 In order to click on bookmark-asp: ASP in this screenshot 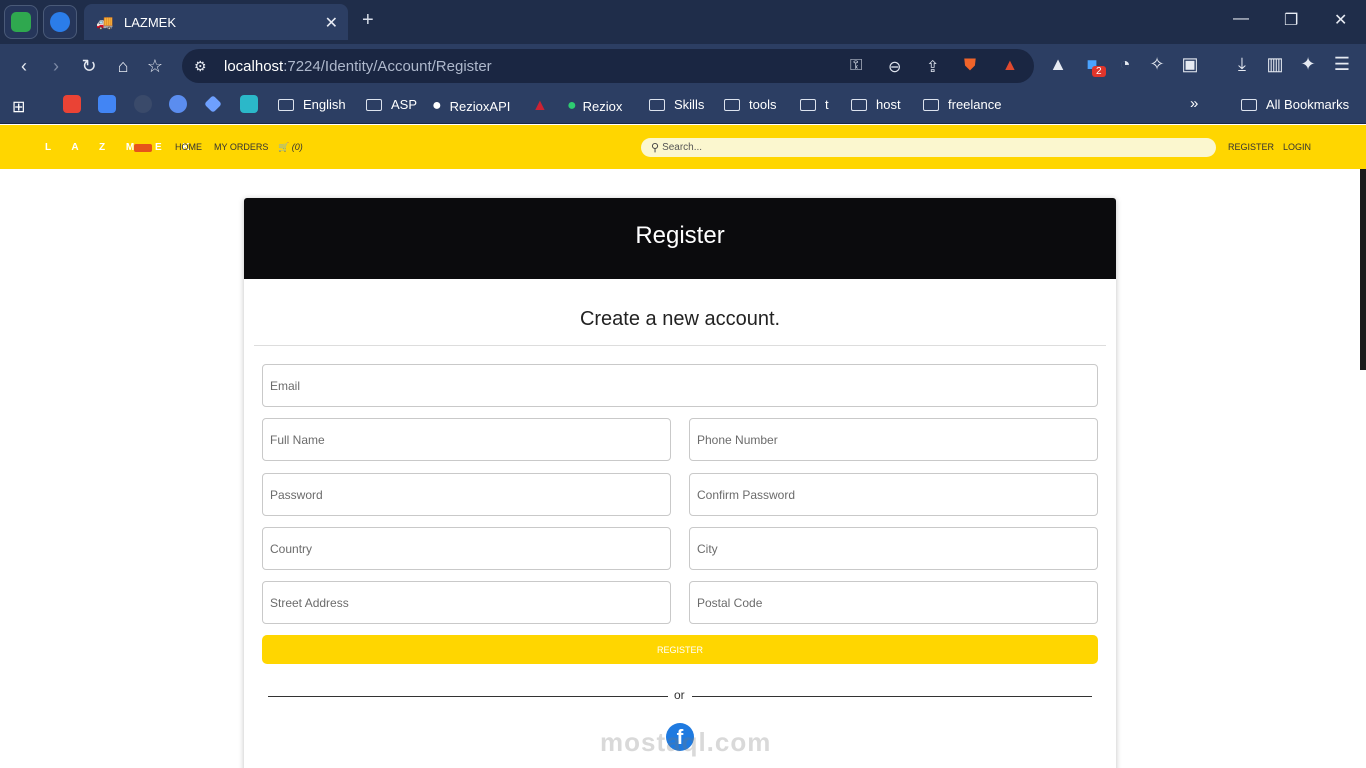, I will do `click(391, 104)`.